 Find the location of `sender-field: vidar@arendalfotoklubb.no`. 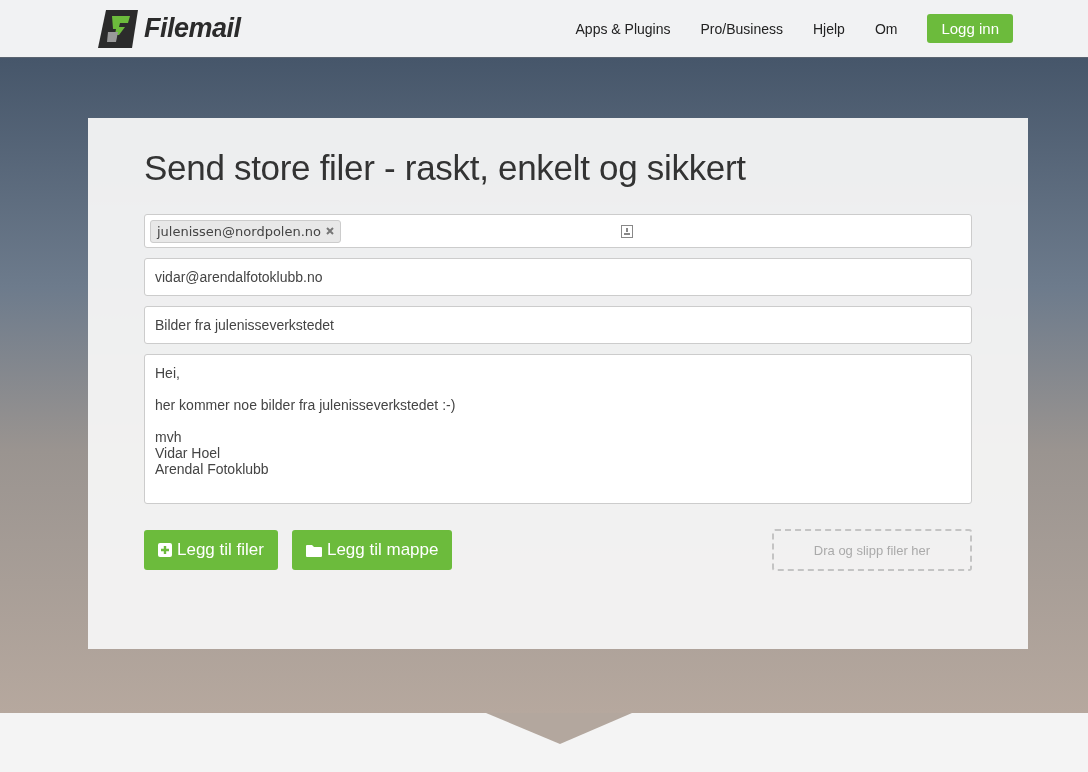

sender-field: vidar@arendalfotoklubb.no is located at coordinates (558, 277).